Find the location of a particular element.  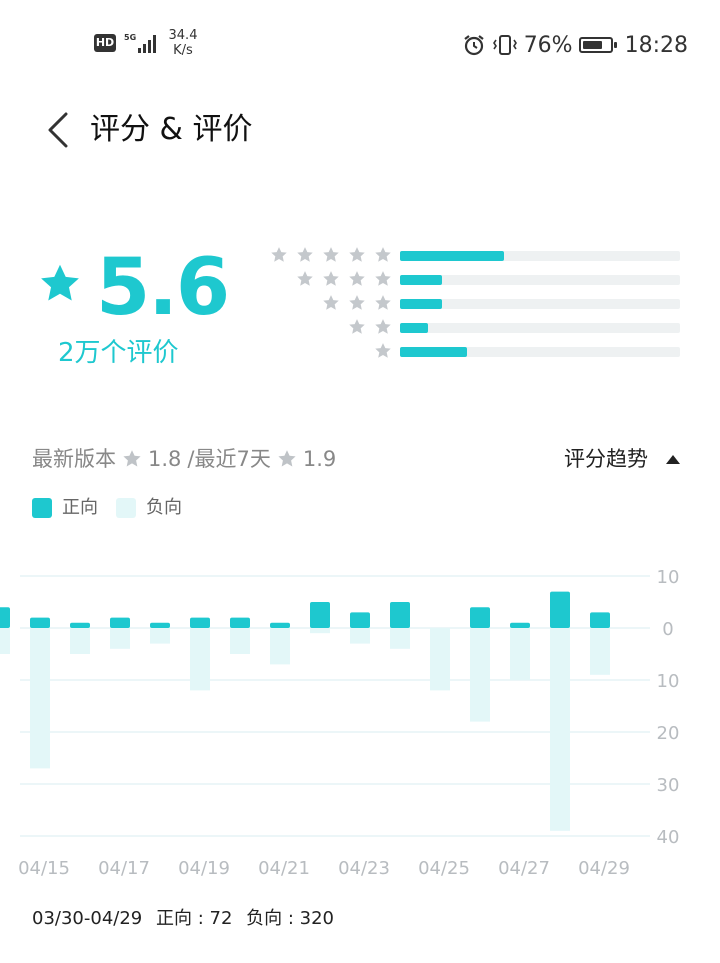

y-tick-label: 20 is located at coordinates (668, 733).